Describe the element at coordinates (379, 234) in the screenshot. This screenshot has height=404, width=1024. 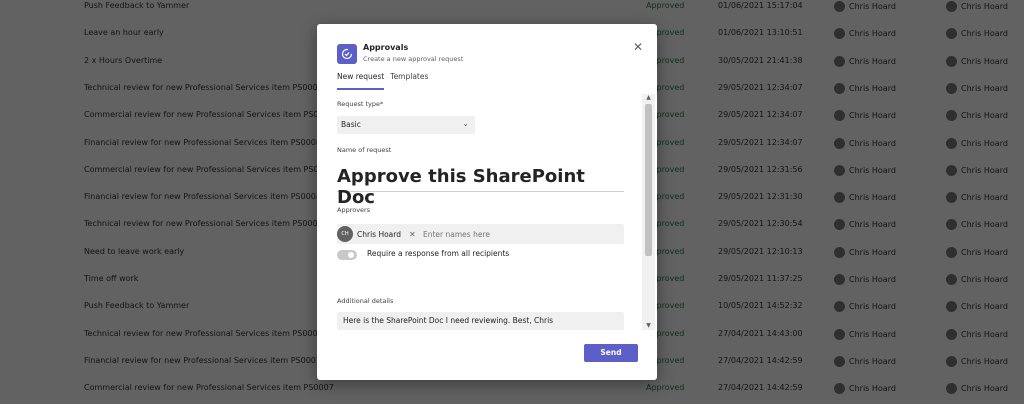
I see `approver-name: Chris Hoard` at that location.